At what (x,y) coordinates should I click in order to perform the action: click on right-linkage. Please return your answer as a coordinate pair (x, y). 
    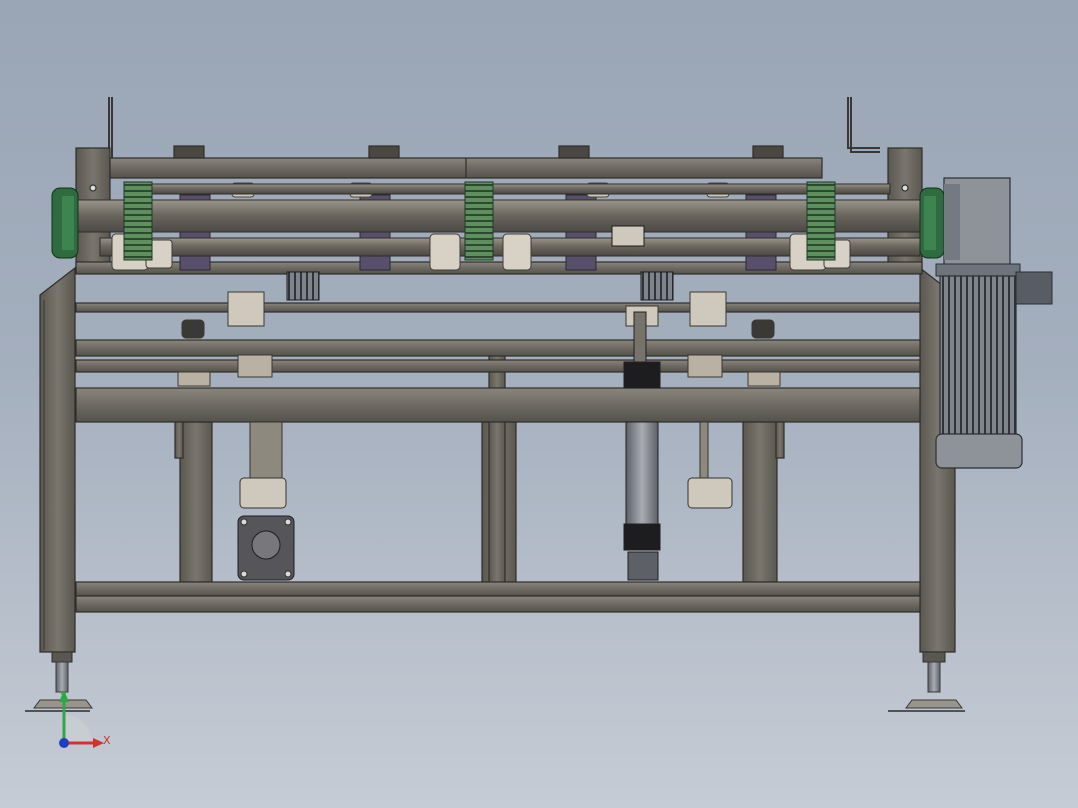
    Looking at the image, I should click on (710, 465).